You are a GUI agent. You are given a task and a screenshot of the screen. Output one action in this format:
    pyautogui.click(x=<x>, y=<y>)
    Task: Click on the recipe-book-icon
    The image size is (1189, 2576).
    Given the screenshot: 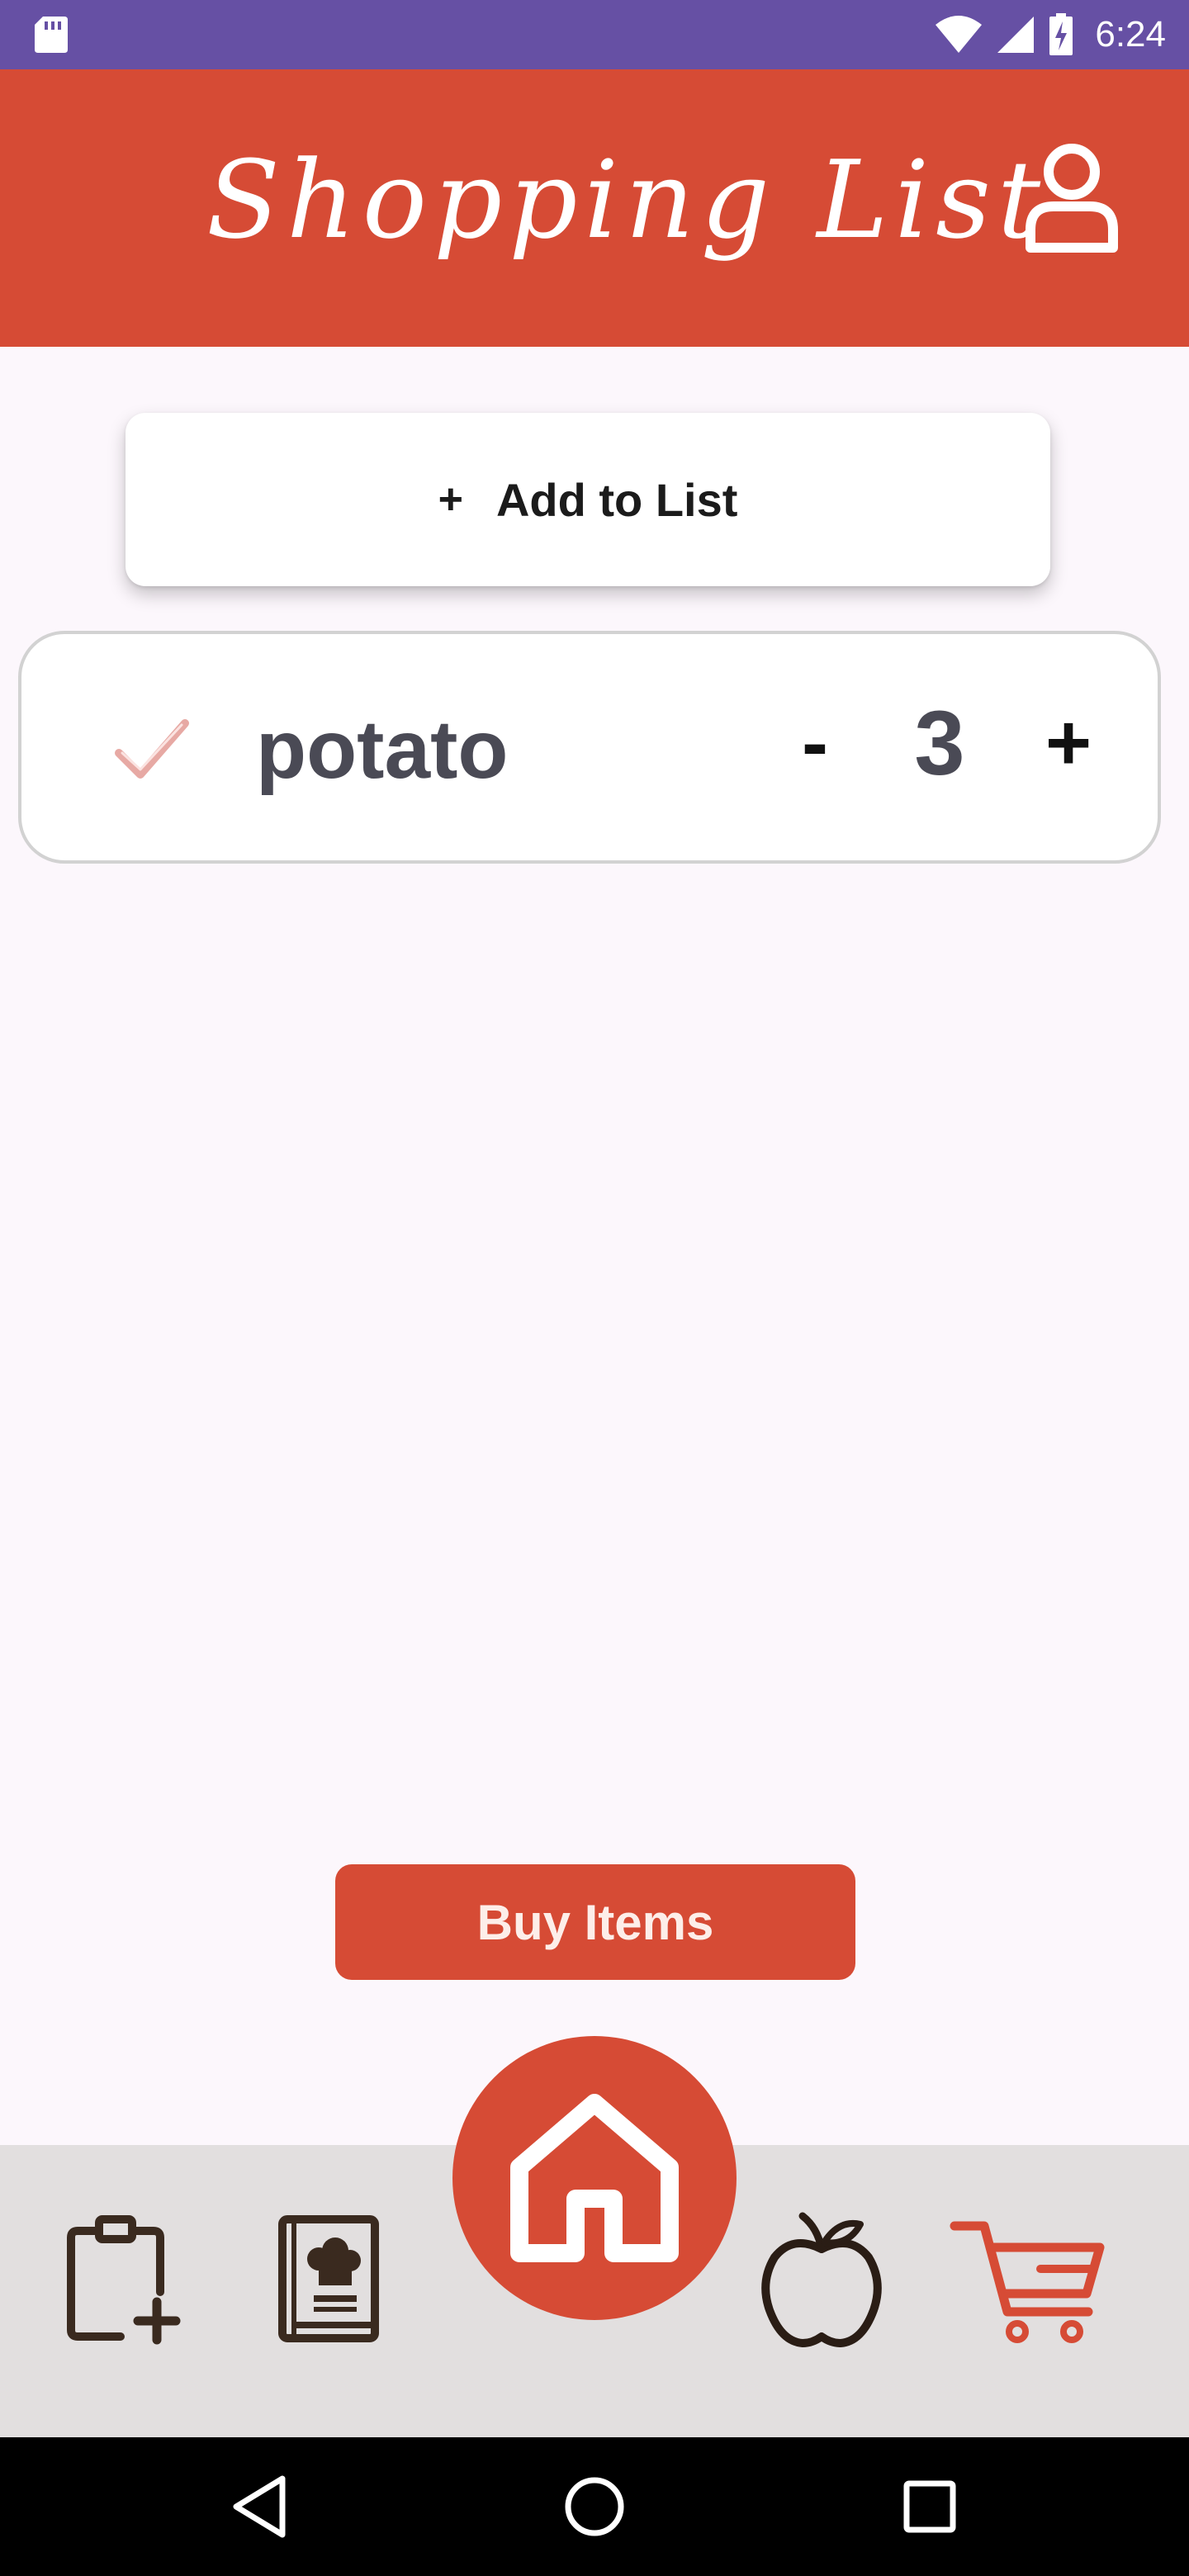 What is the action you would take?
    pyautogui.click(x=329, y=2279)
    